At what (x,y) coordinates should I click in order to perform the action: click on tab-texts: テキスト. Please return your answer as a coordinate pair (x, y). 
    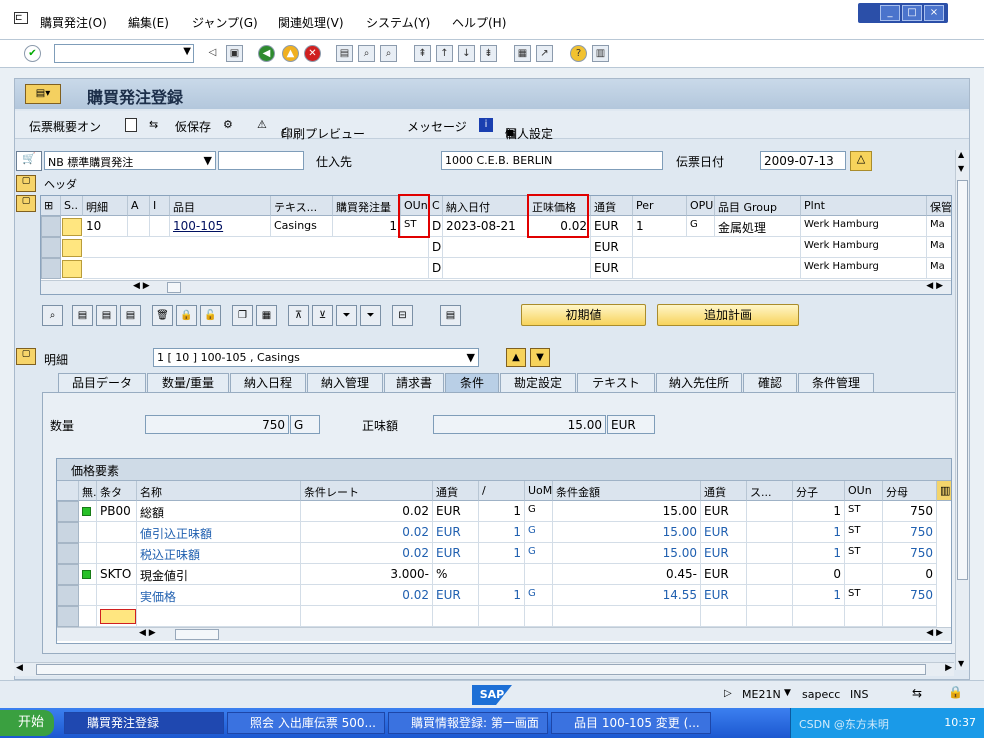
    Looking at the image, I should click on (616, 382).